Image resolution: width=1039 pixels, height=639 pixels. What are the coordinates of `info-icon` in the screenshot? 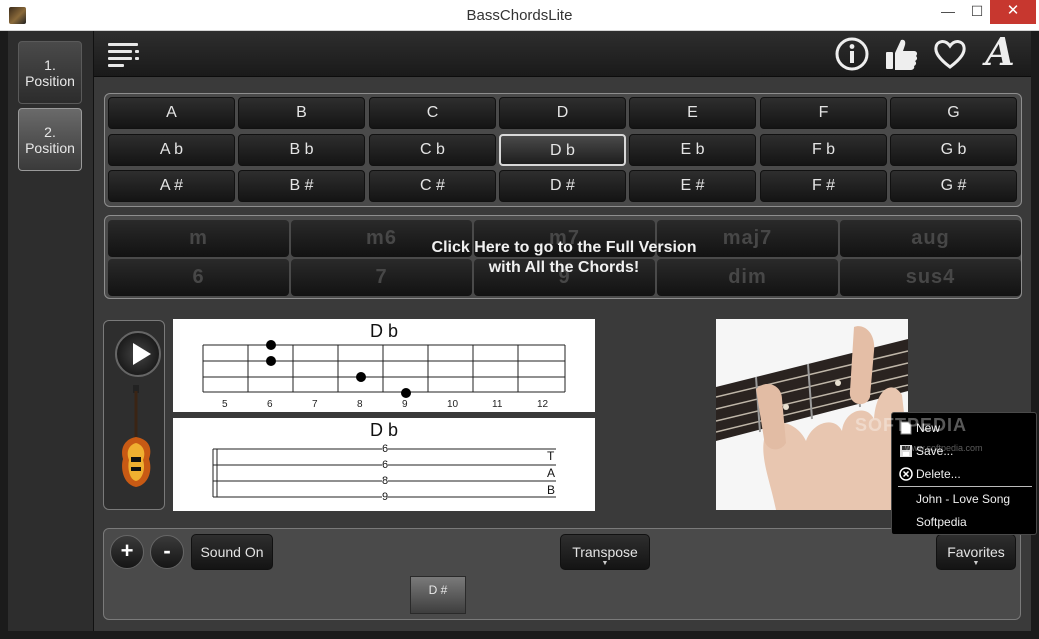 It's located at (852, 54).